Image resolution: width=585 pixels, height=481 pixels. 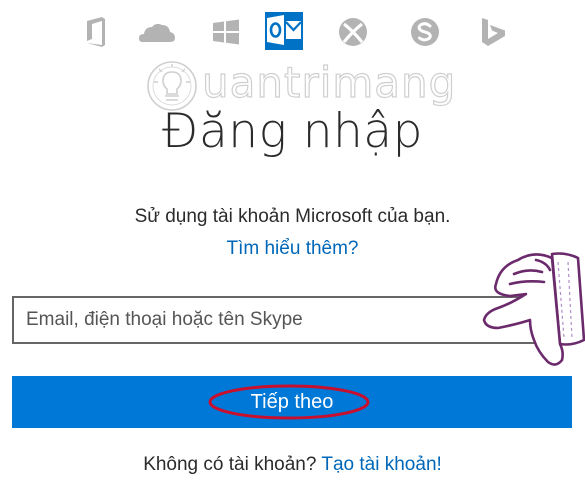 What do you see at coordinates (292, 249) in the screenshot?
I see `learn-more-link: Tìm hiểu thêm?` at bounding box center [292, 249].